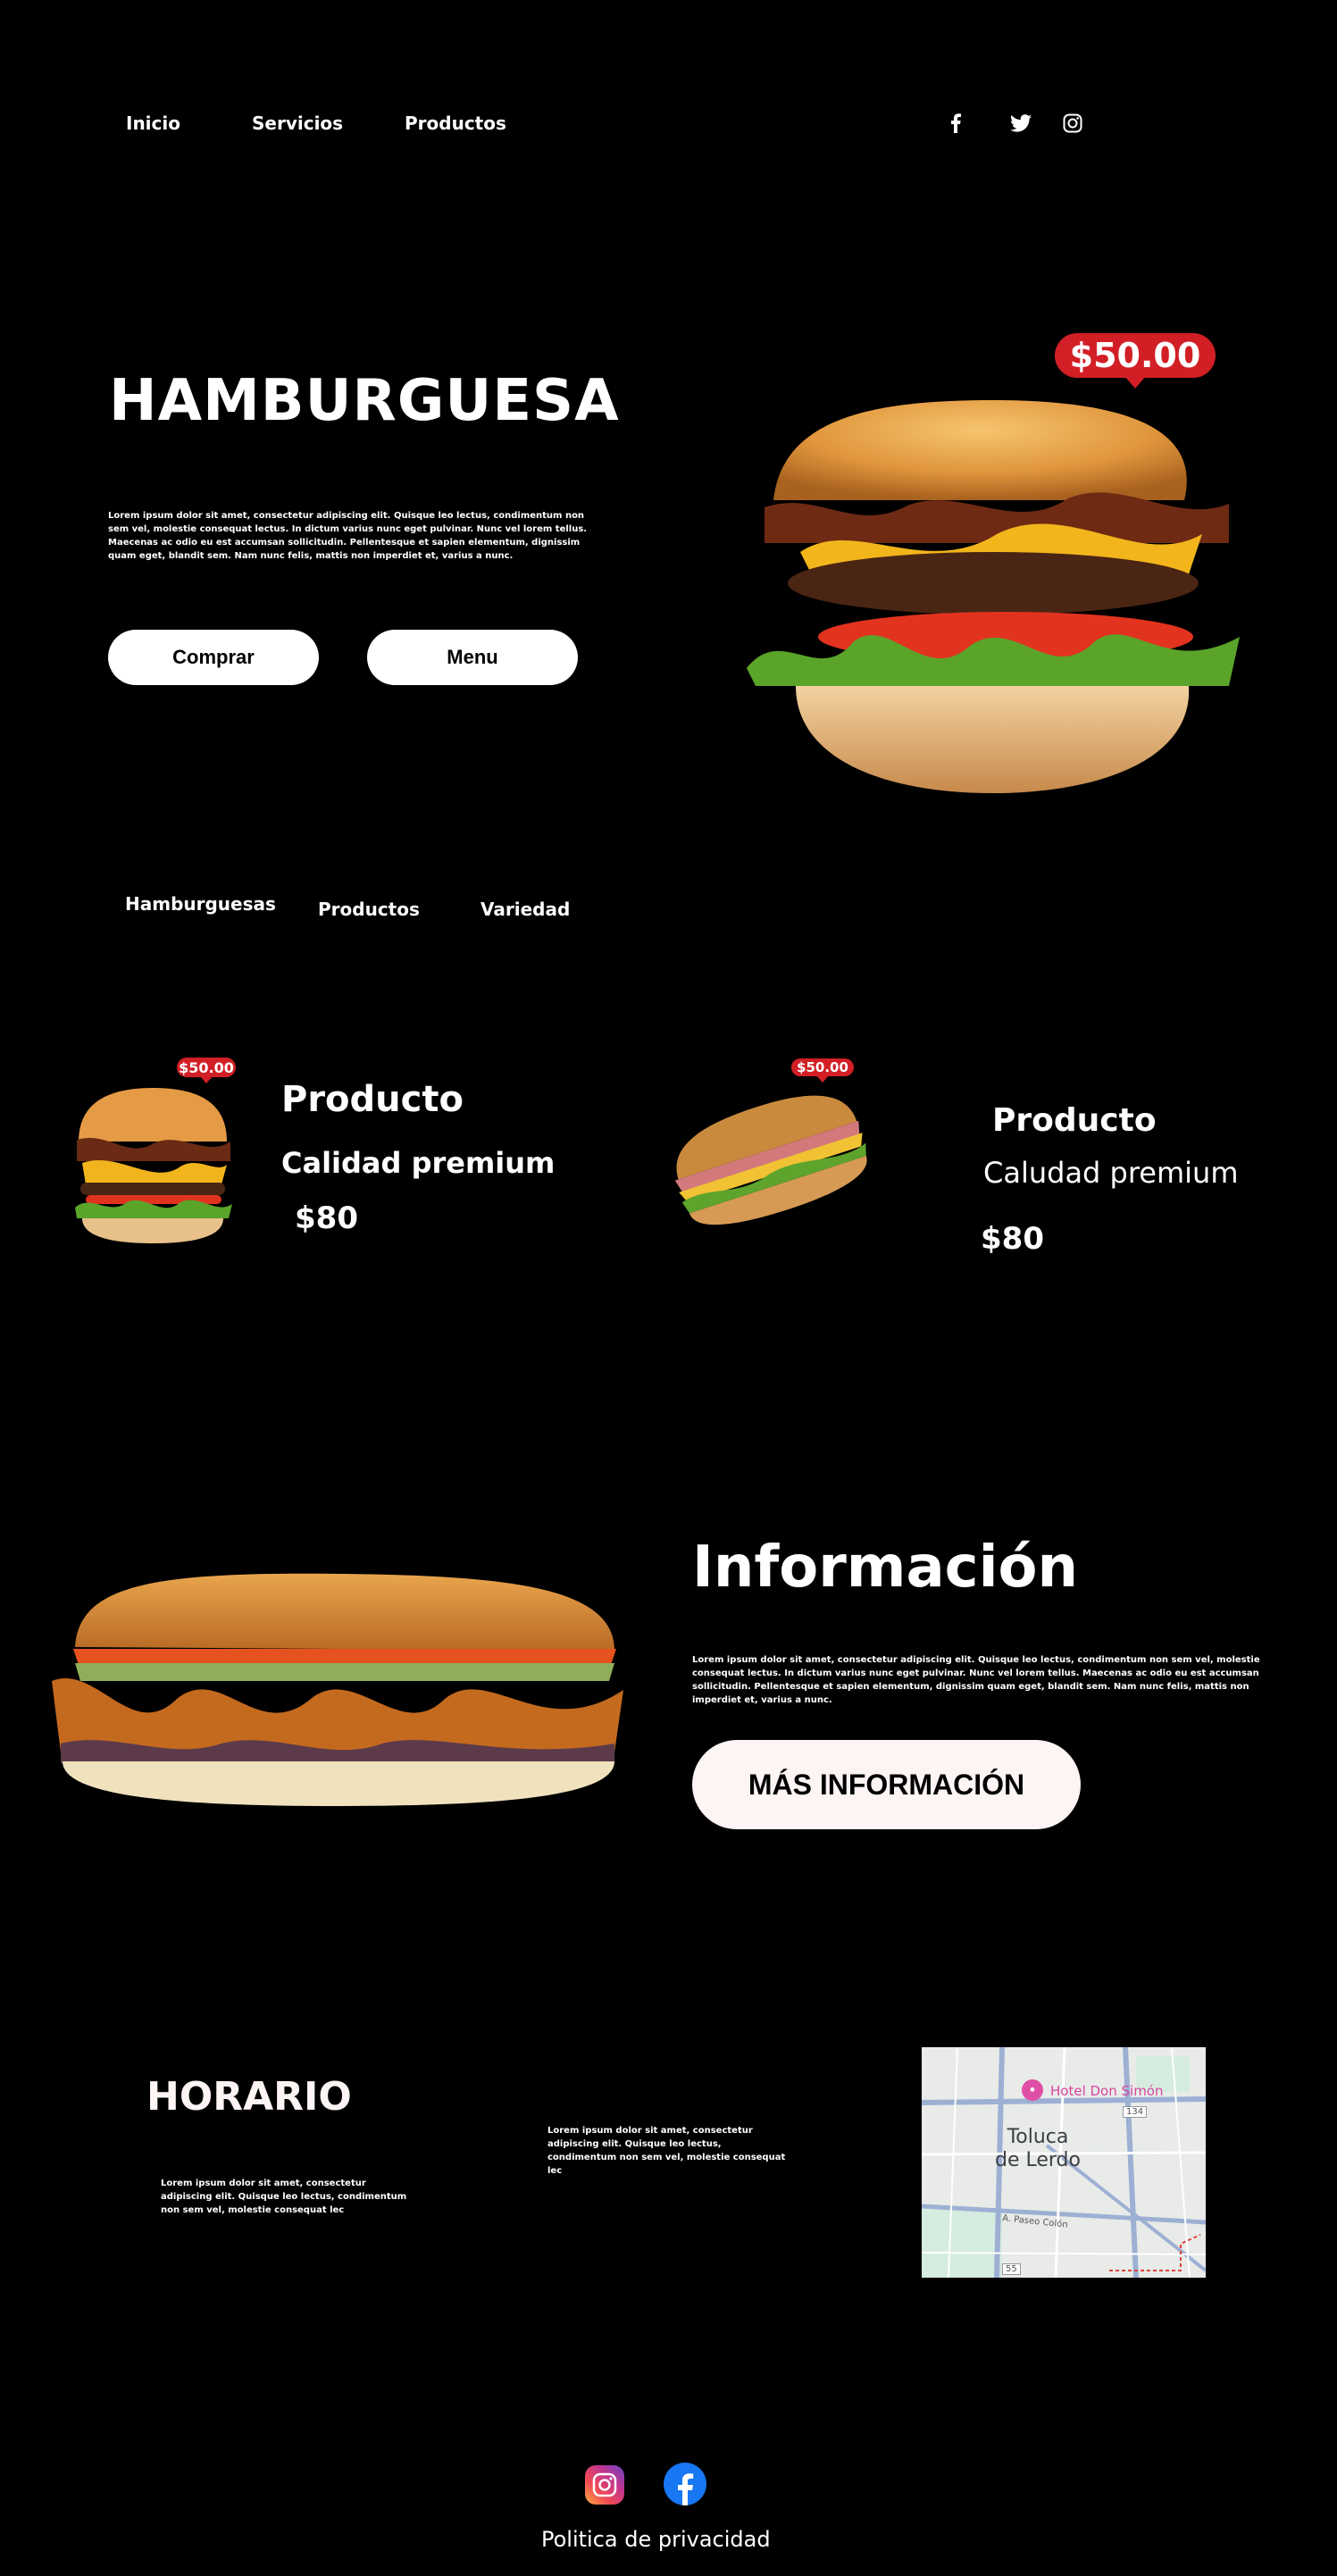  What do you see at coordinates (885, 1568) in the screenshot?
I see `info-title: Información` at bounding box center [885, 1568].